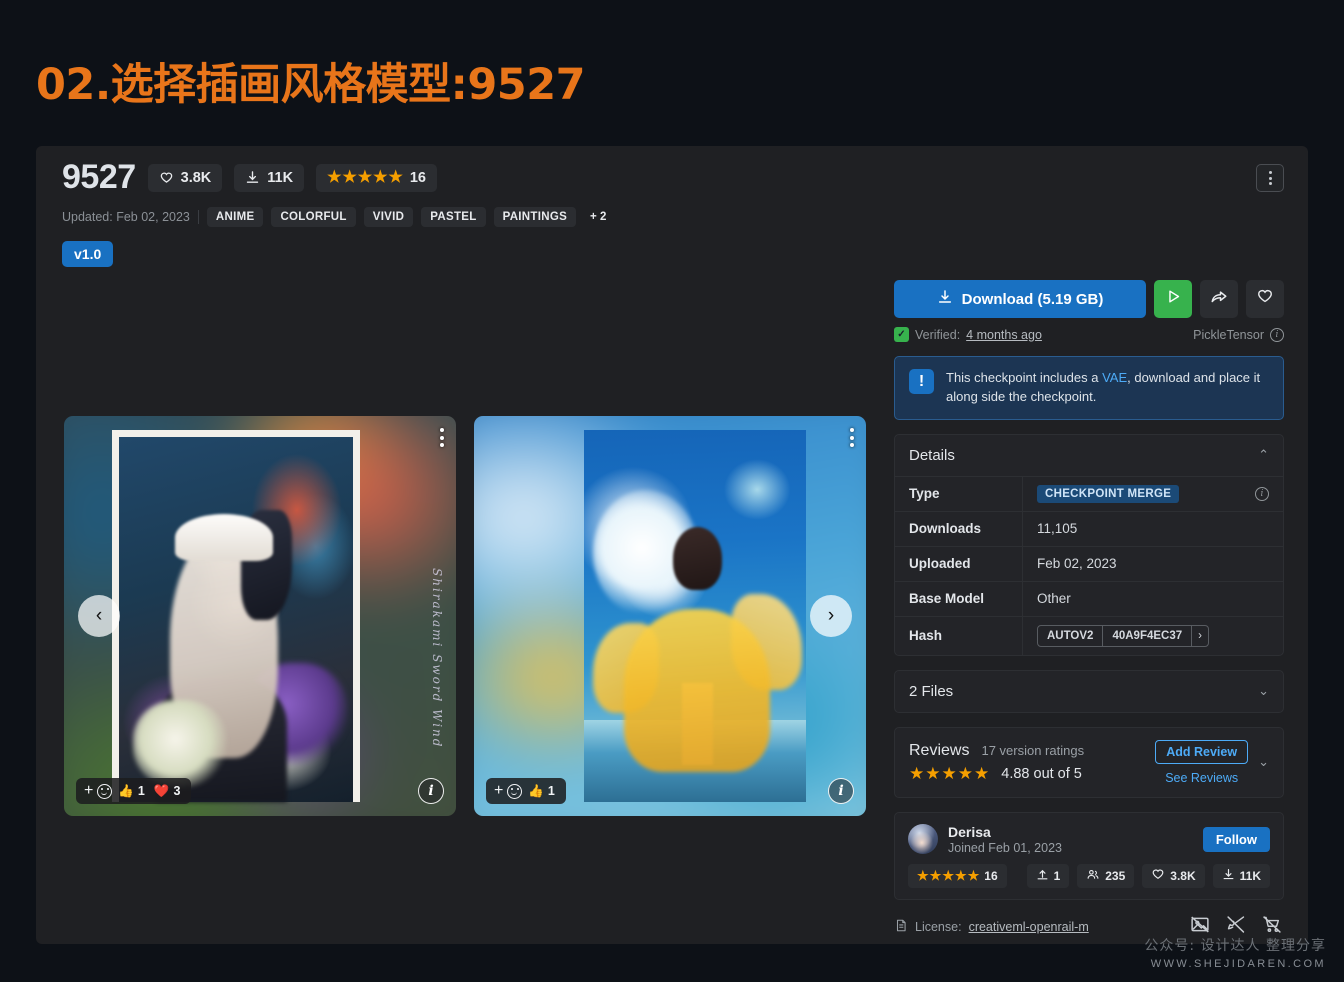 This screenshot has width=1344, height=982. What do you see at coordinates (1236, 839) in the screenshot?
I see `follow-button: Follow` at bounding box center [1236, 839].